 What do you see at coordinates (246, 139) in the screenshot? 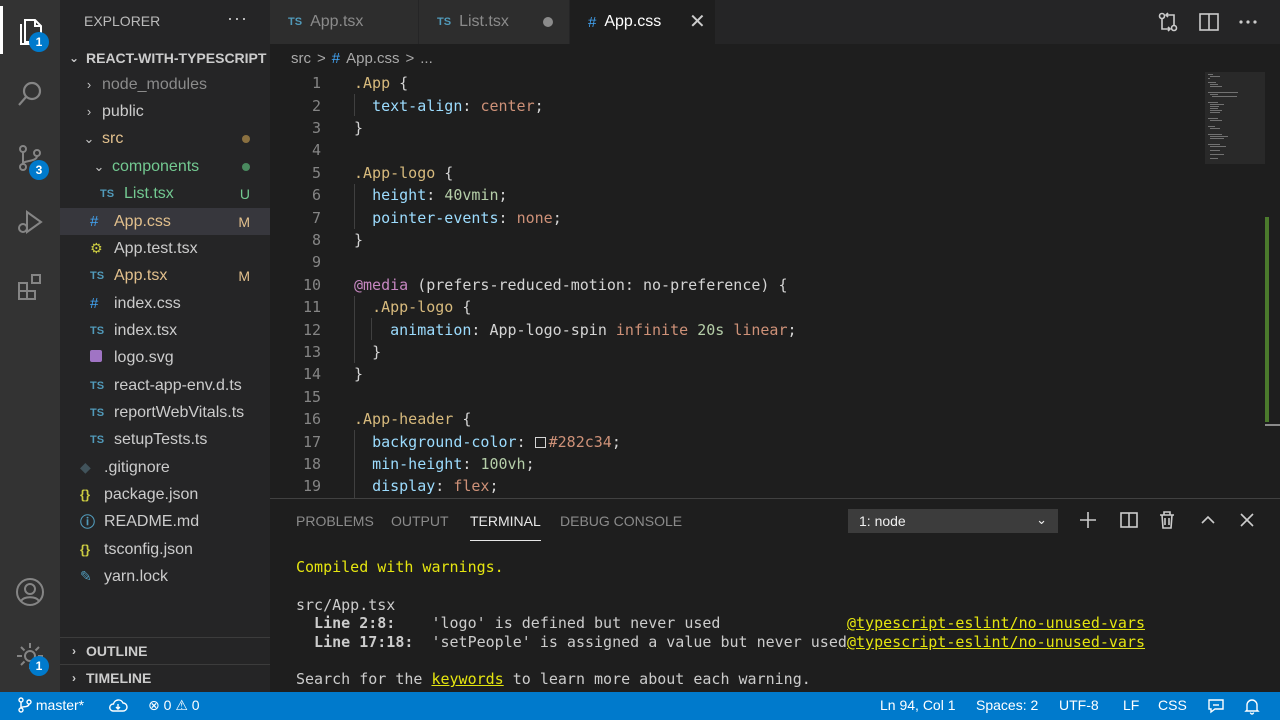
I see `modified-dot-icon` at bounding box center [246, 139].